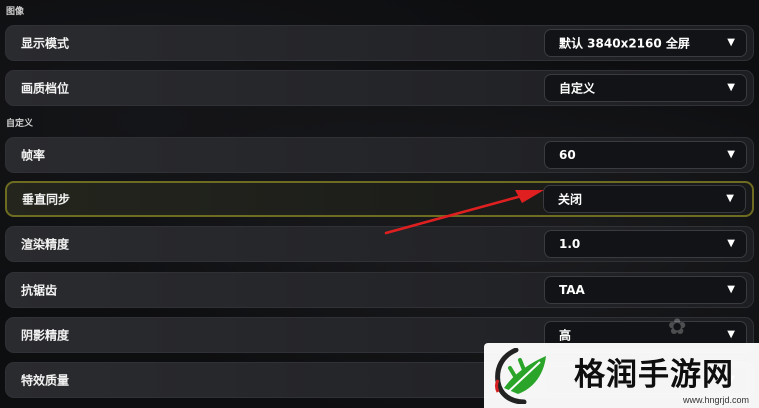 Image resolution: width=759 pixels, height=408 pixels. Describe the element at coordinates (45, 43) in the screenshot. I see `setting-label: 显示模式` at that location.